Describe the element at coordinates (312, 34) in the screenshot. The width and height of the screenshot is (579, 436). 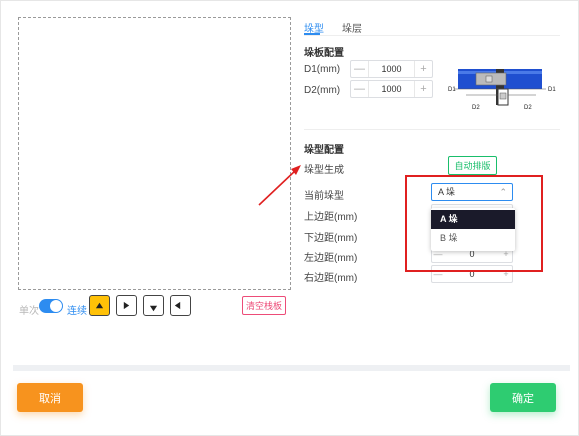
I see `active-tab-indicator` at that location.